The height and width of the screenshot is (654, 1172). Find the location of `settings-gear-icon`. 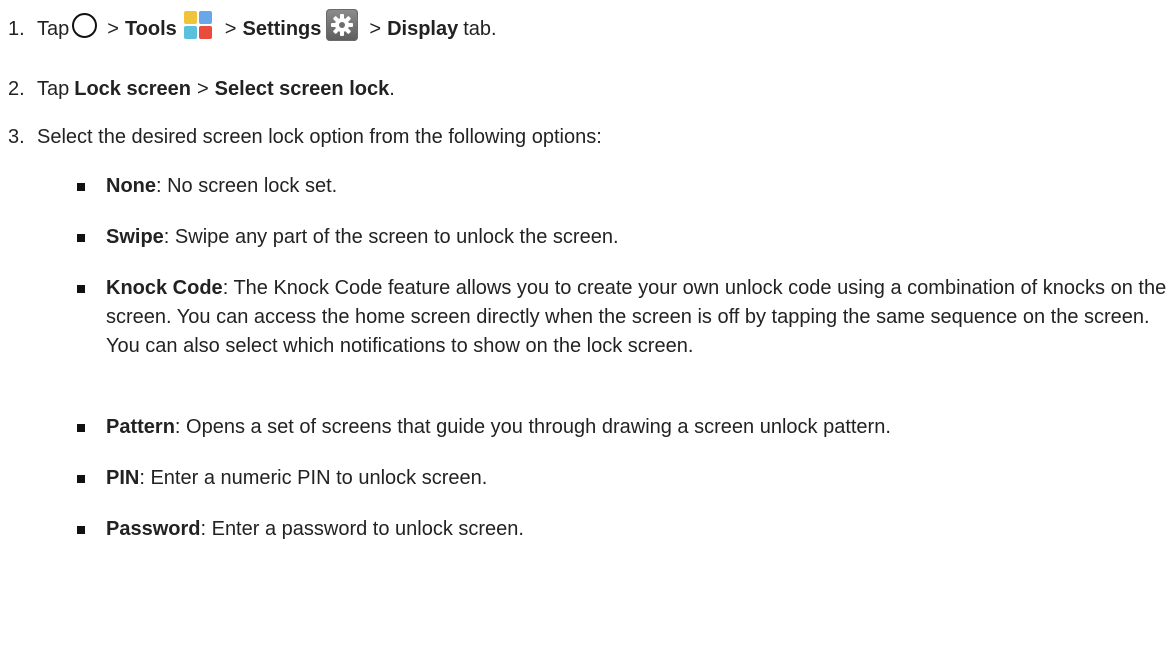

settings-gear-icon is located at coordinates (342, 25).